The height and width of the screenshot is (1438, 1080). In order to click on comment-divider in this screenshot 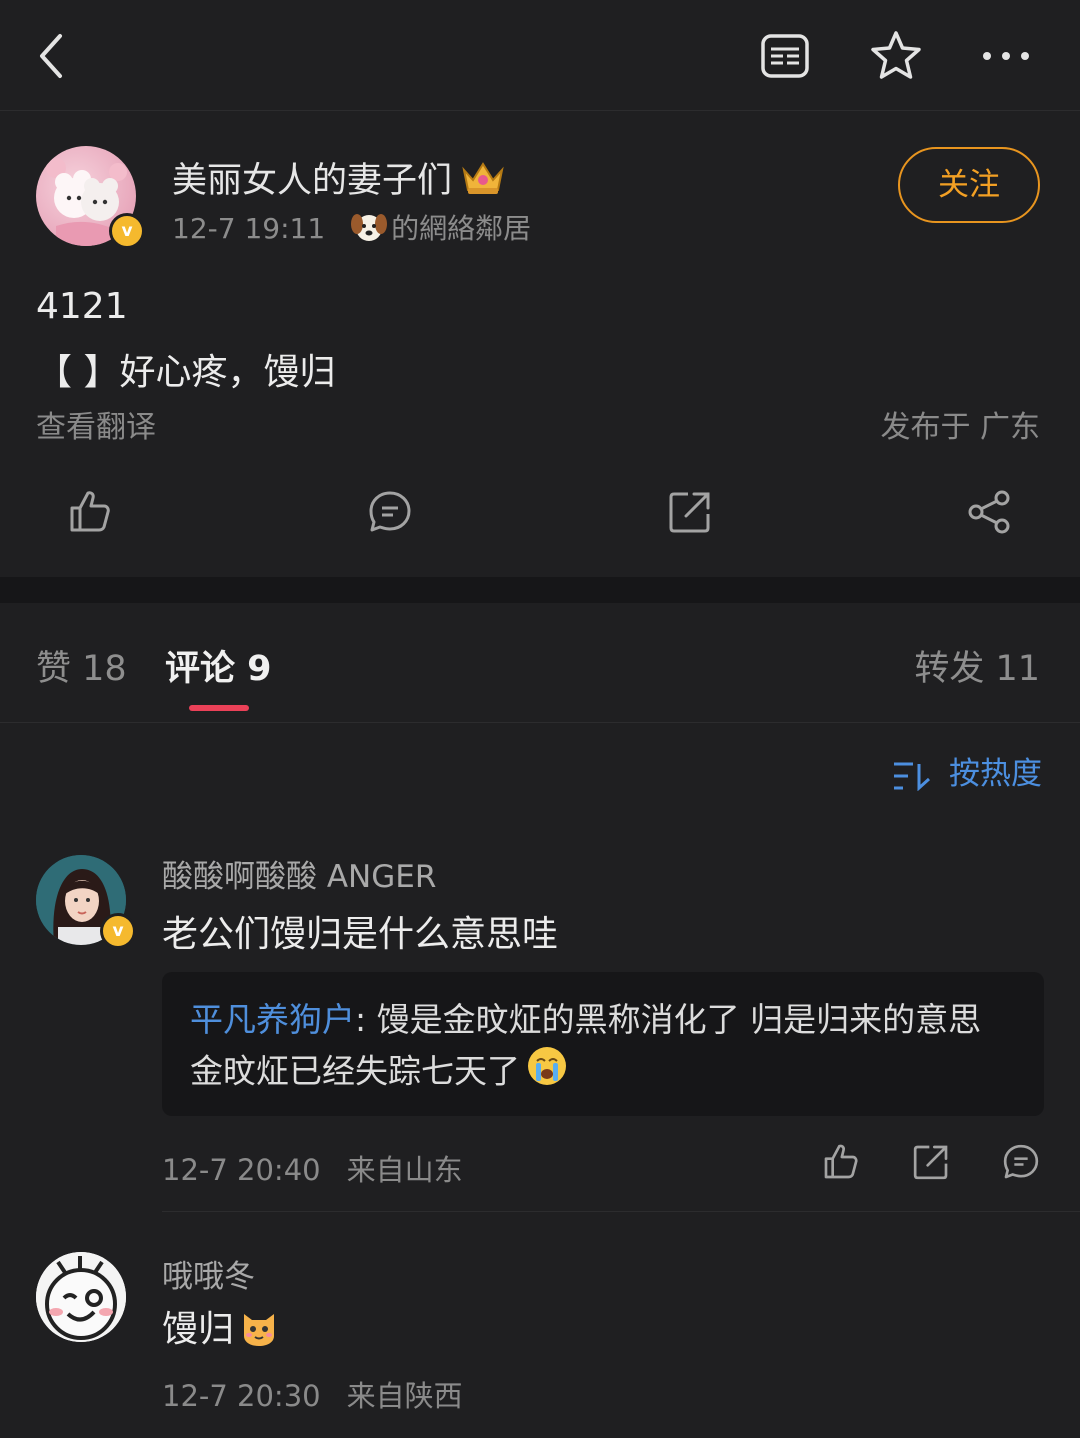, I will do `click(621, 1211)`.